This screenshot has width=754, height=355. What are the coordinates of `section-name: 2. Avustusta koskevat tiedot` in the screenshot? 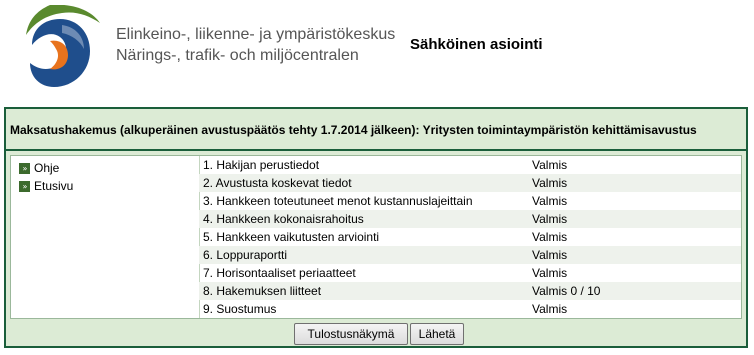 It's located at (277, 183).